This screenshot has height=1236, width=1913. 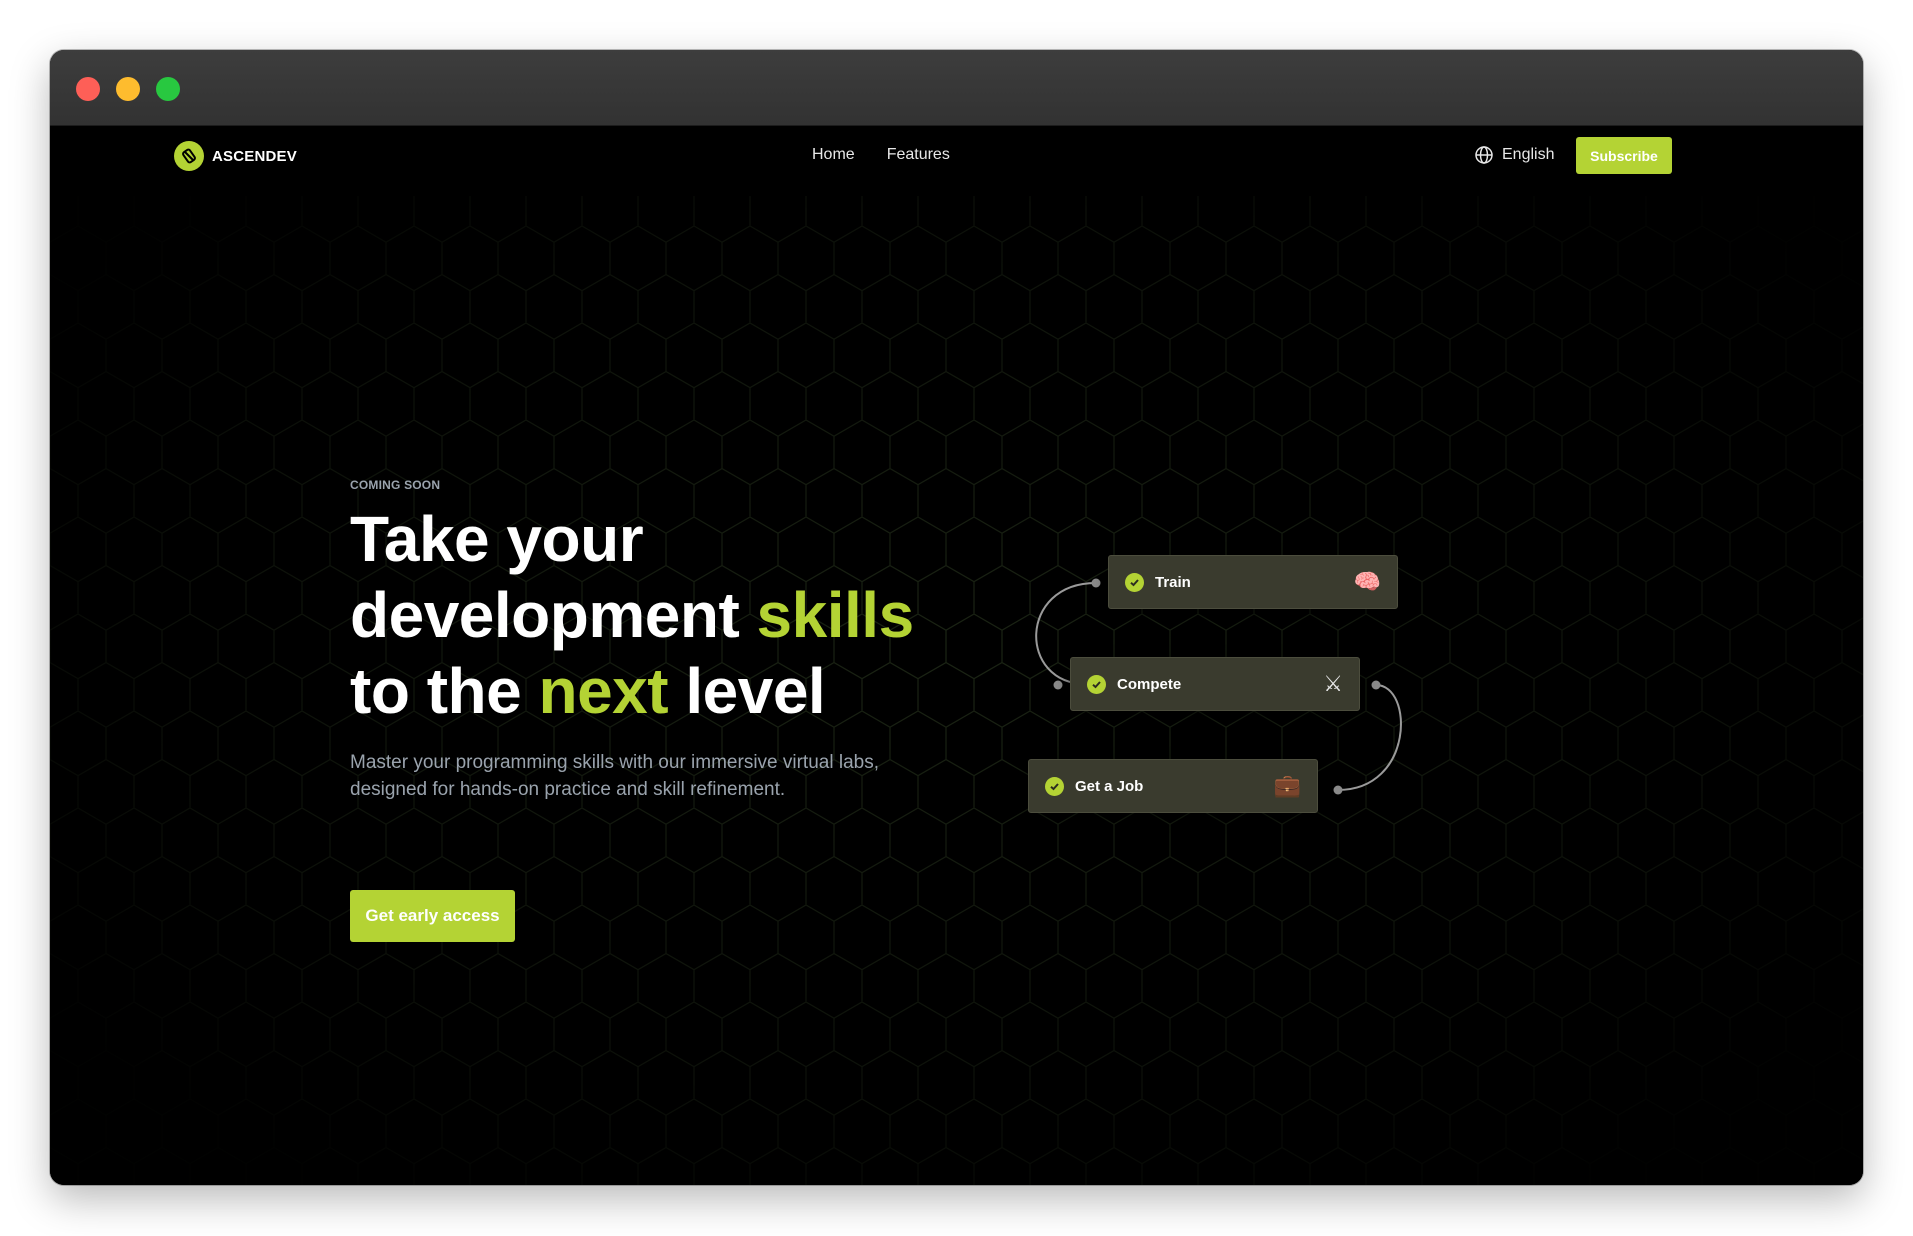 What do you see at coordinates (835, 615) in the screenshot?
I see `headline-accent-skills: skills` at bounding box center [835, 615].